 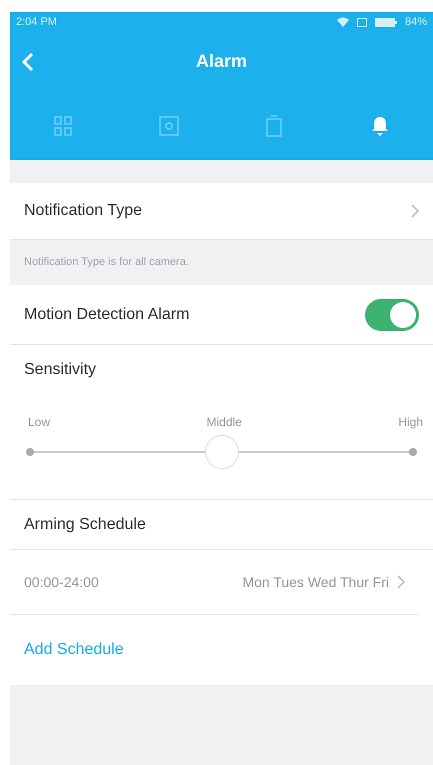 I want to click on screen-title: Alarm, so click(x=222, y=62).